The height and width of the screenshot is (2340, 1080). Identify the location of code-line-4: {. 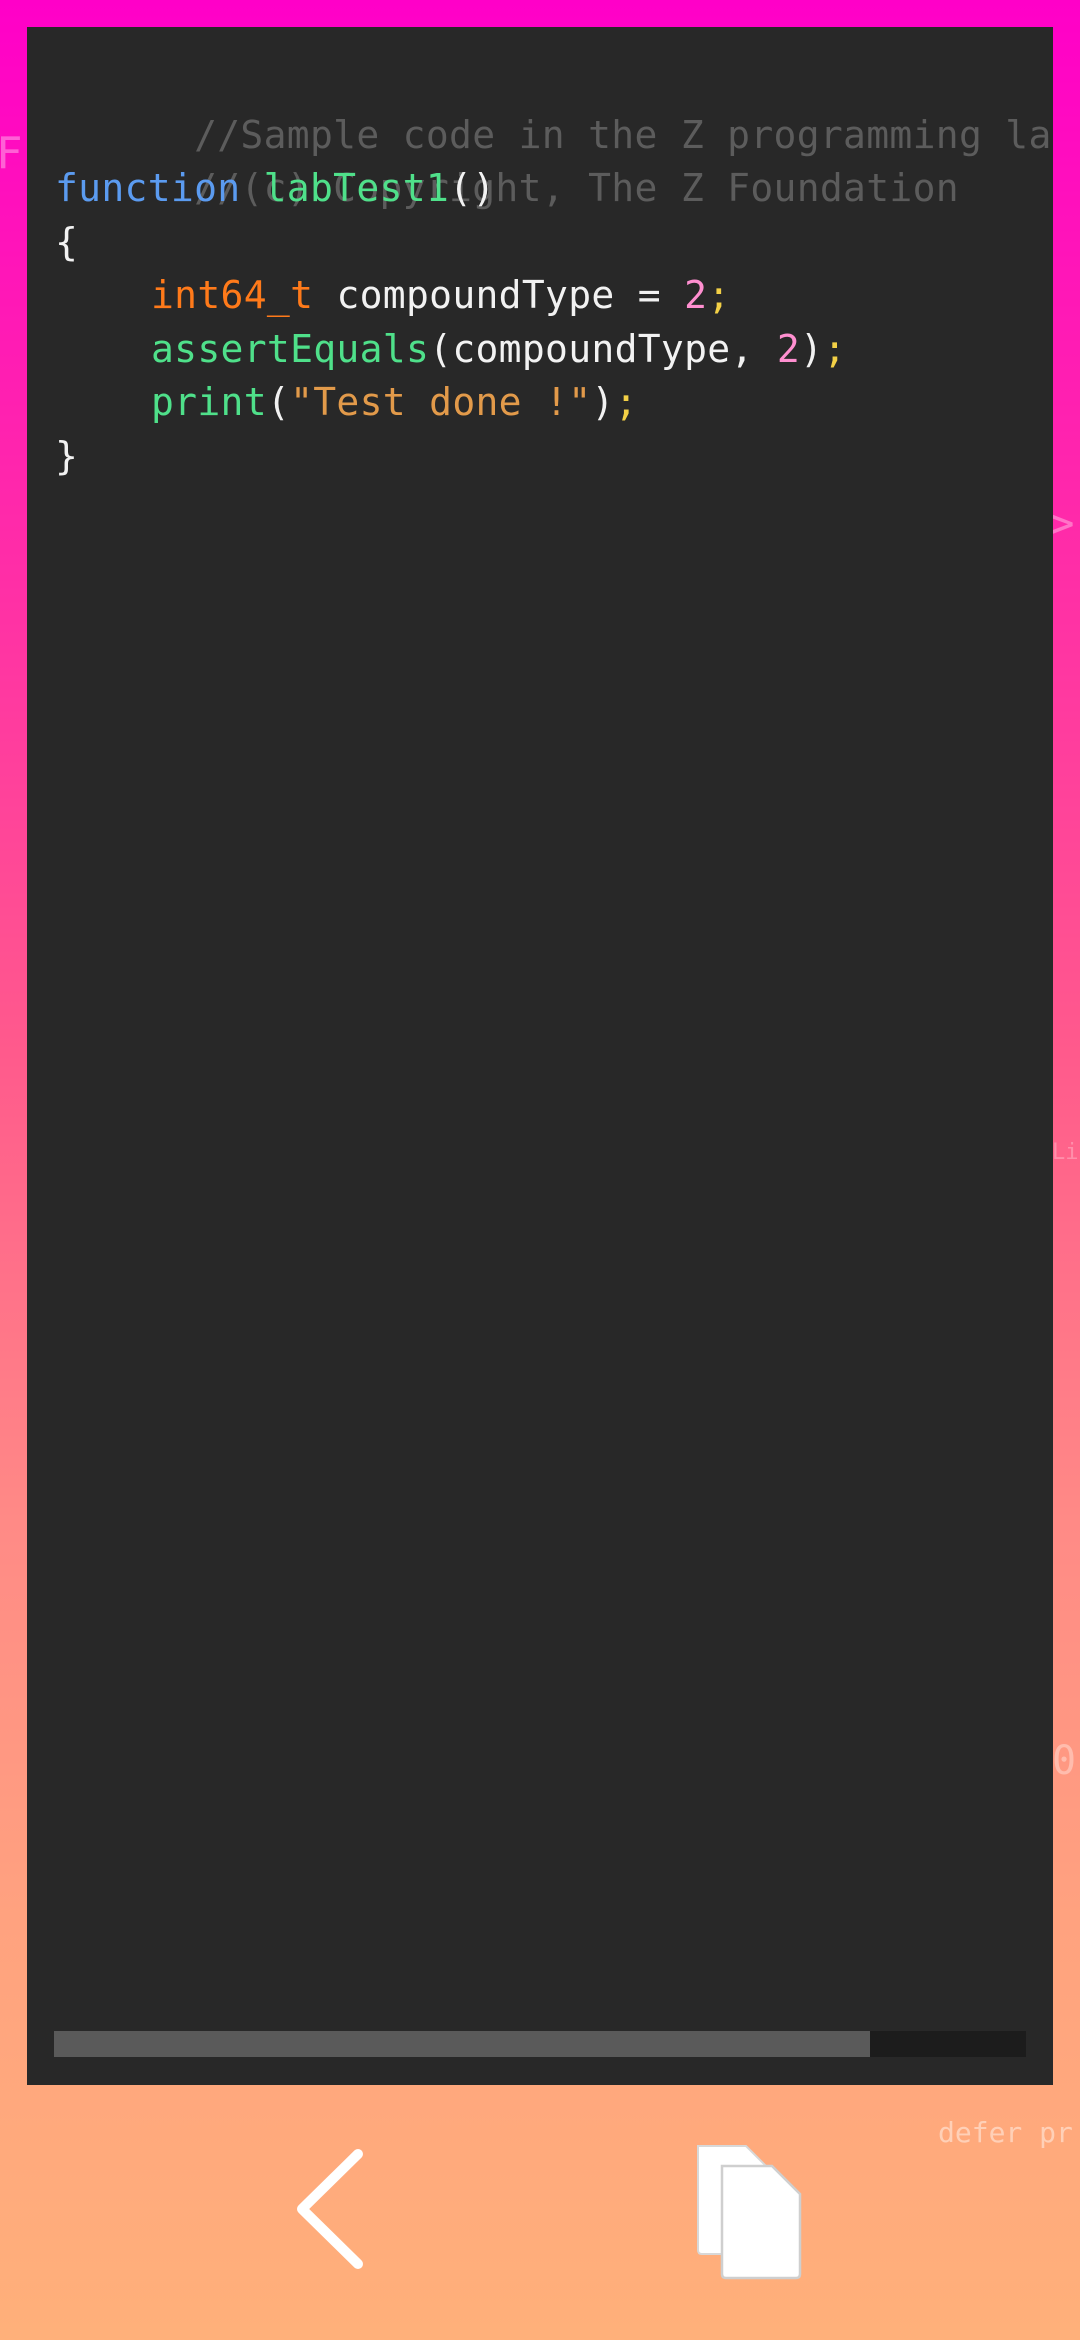
(554, 243).